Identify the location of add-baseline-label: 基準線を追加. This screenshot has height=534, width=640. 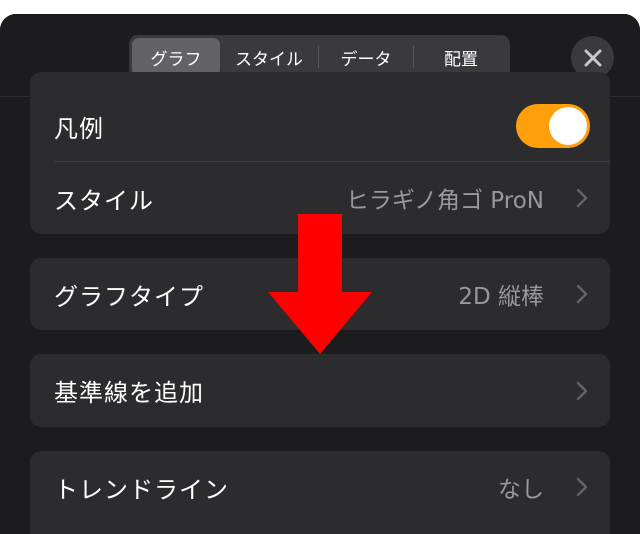
(129, 393).